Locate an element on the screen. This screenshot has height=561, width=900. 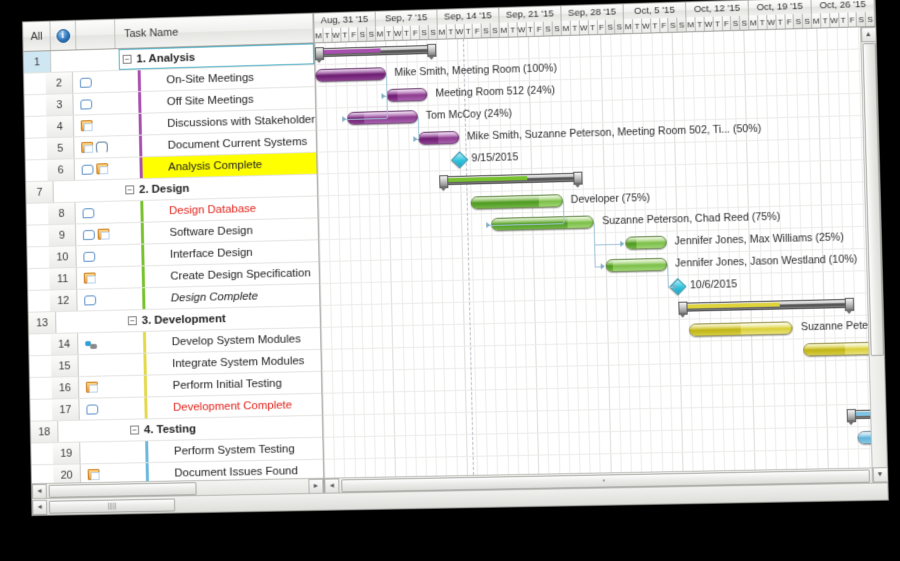
row-task-name-cell: Development Complete is located at coordinates (233, 406).